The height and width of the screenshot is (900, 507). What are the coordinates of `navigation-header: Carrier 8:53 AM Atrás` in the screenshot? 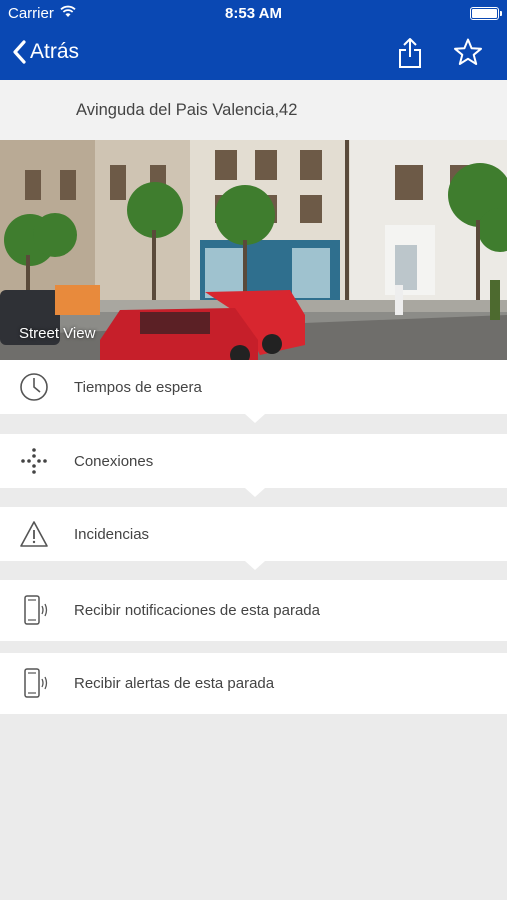 It's located at (253, 40).